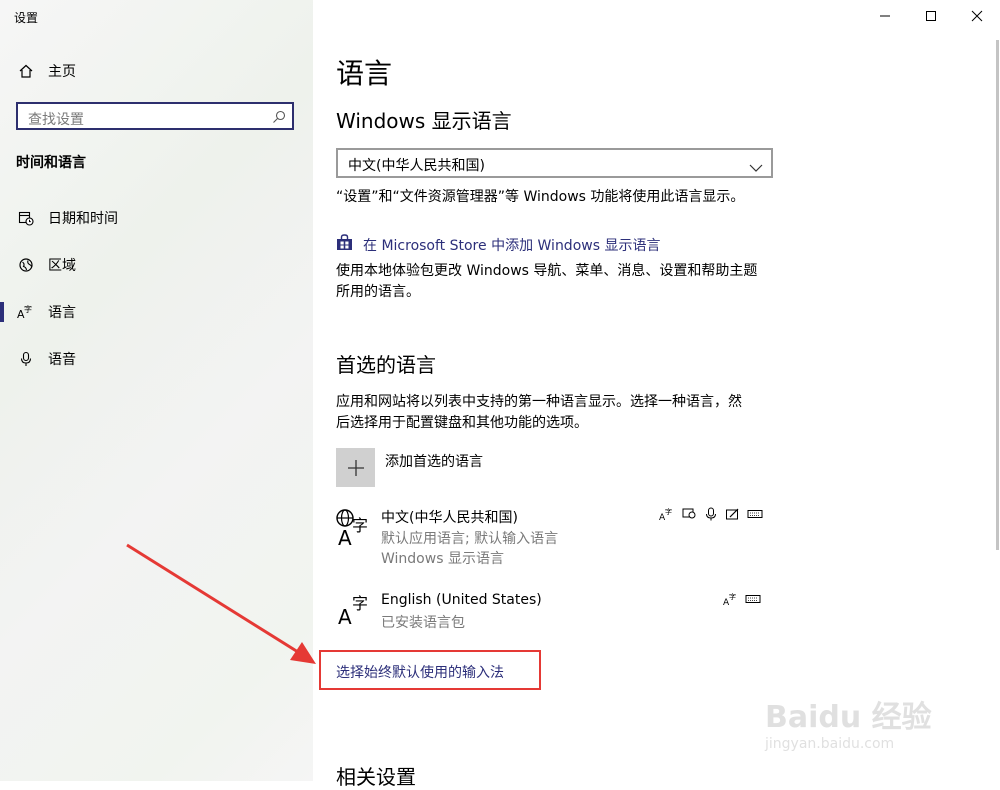 The image size is (1000, 790). I want to click on display-language-note: “设置”和“文件资源管理器”等 Windows 功能将使用此语言显示。, so click(540, 197).